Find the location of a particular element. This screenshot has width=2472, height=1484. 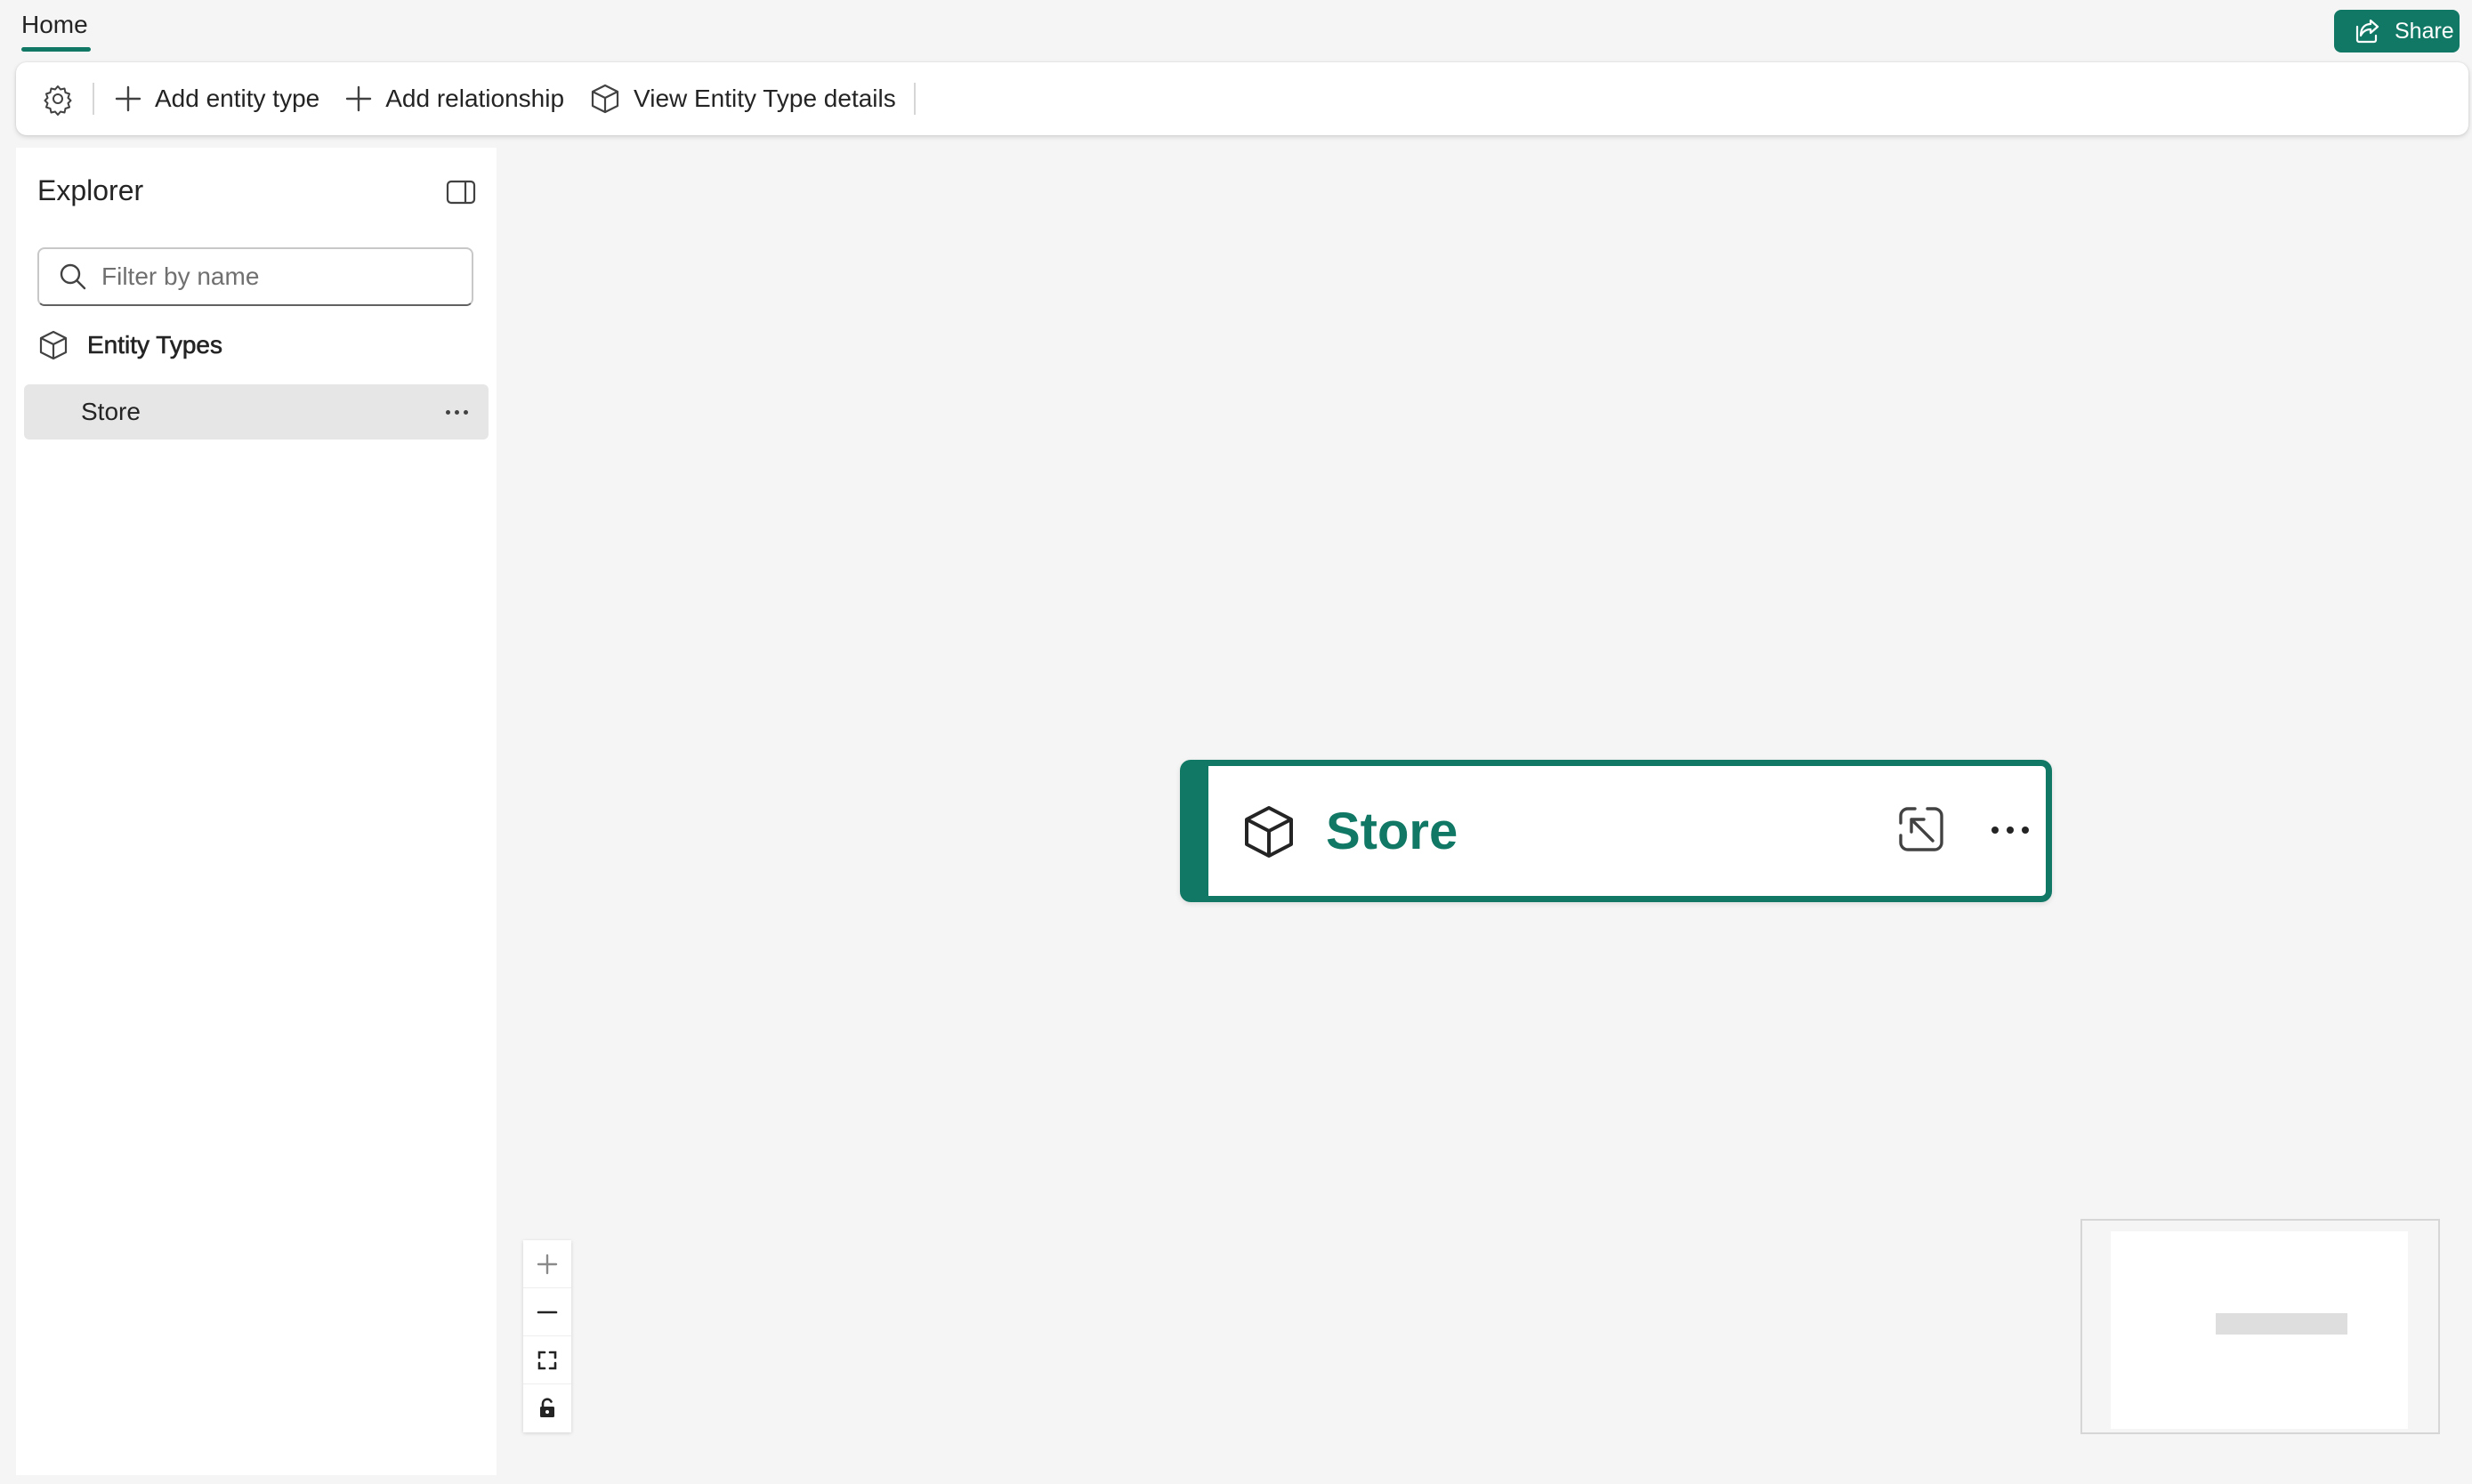

settings-button is located at coordinates (58, 99).